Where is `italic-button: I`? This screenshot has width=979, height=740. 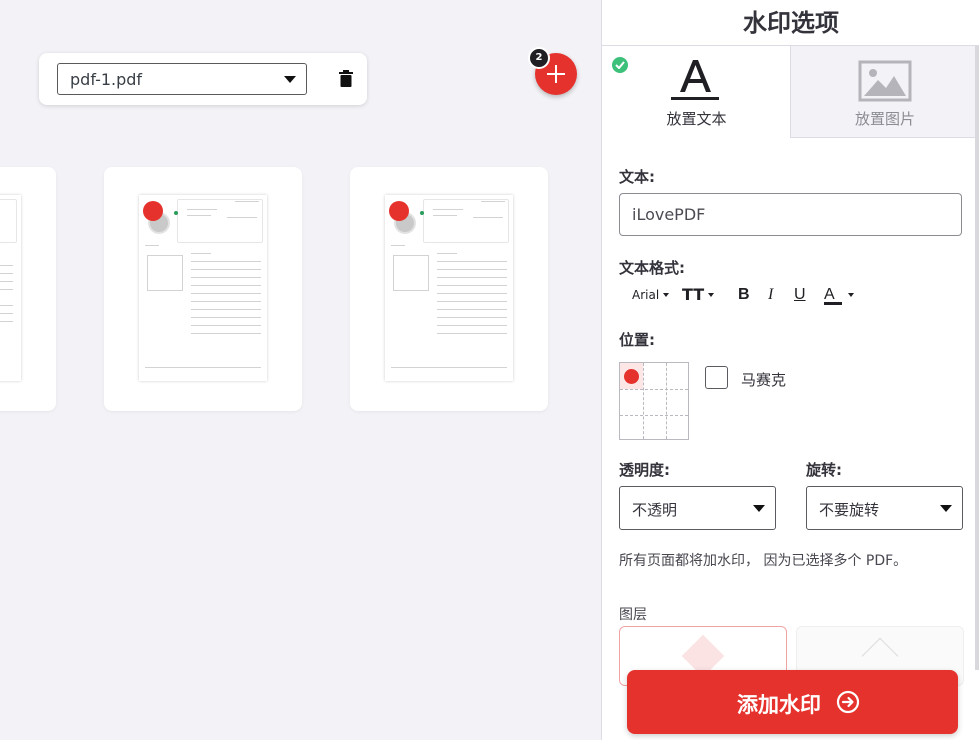 italic-button: I is located at coordinates (770, 295).